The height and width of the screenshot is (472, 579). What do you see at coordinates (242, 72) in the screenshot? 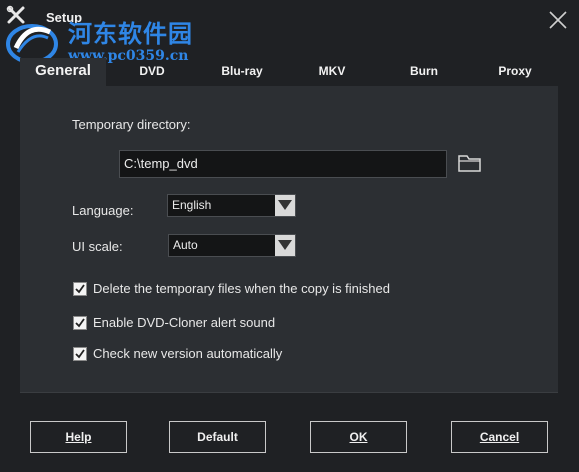
I see `tab-blu-ray: Blu-ray` at bounding box center [242, 72].